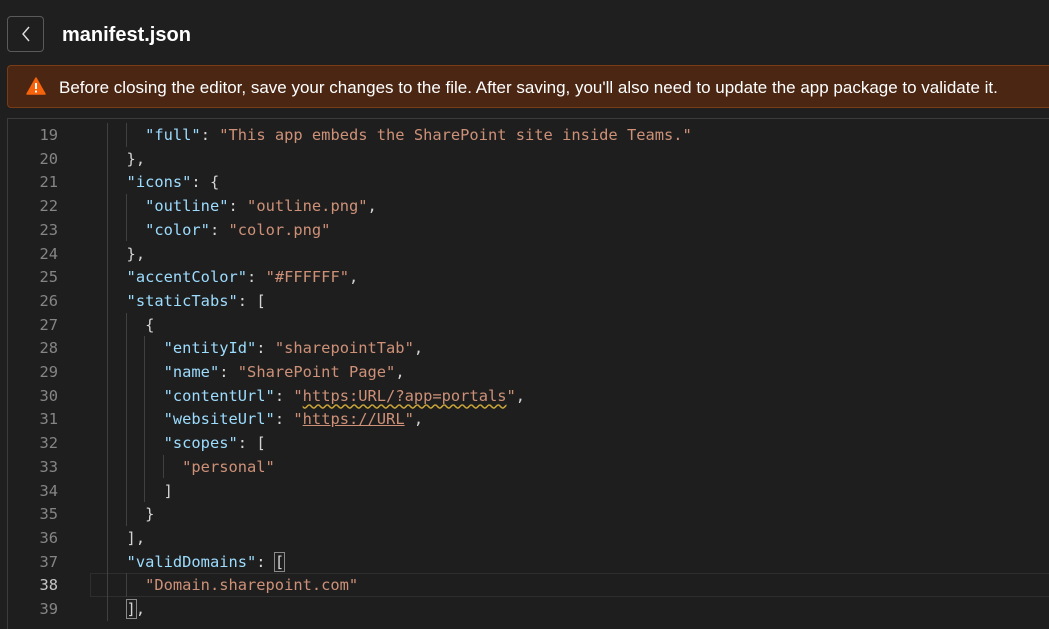 Image resolution: width=1049 pixels, height=629 pixels. Describe the element at coordinates (48, 158) in the screenshot. I see `line-number: 20` at that location.